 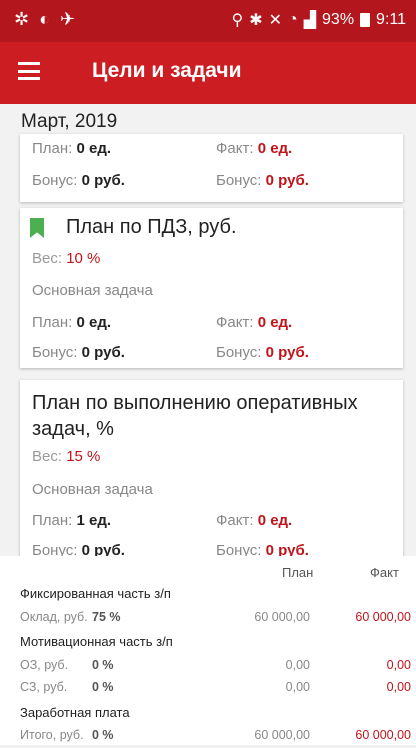 I want to click on mute-icon: ✕, so click(x=275, y=20).